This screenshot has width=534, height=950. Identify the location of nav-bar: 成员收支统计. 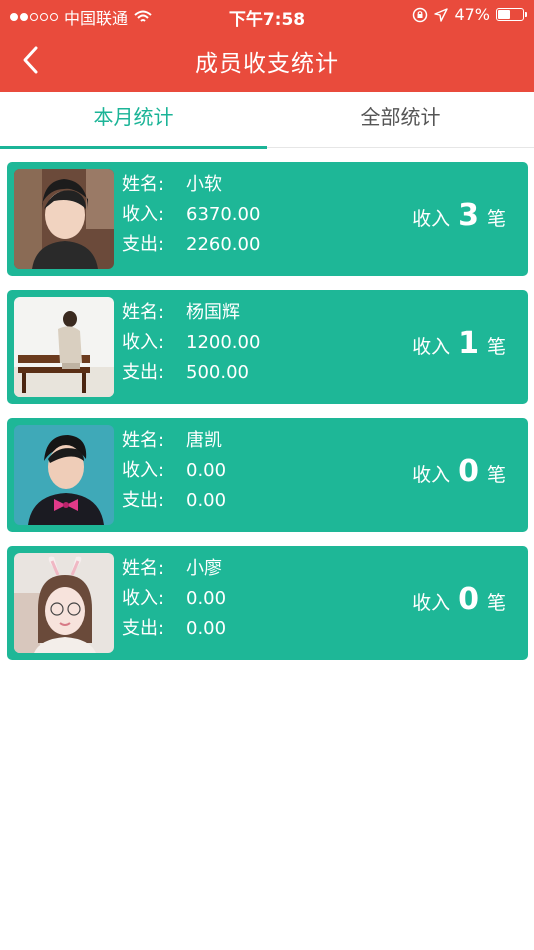
(267, 61).